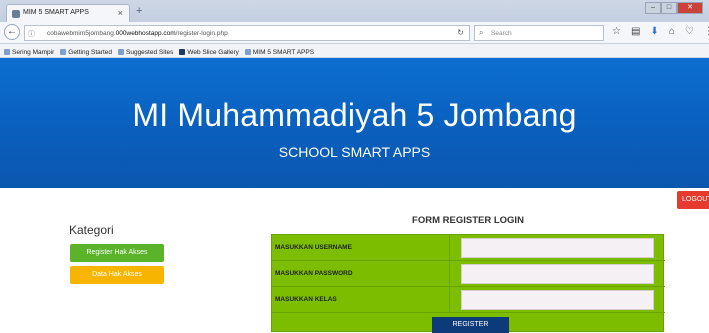 The image size is (709, 333). Describe the element at coordinates (201, 33) in the screenshot. I see `url-path: /register-login.php` at that location.